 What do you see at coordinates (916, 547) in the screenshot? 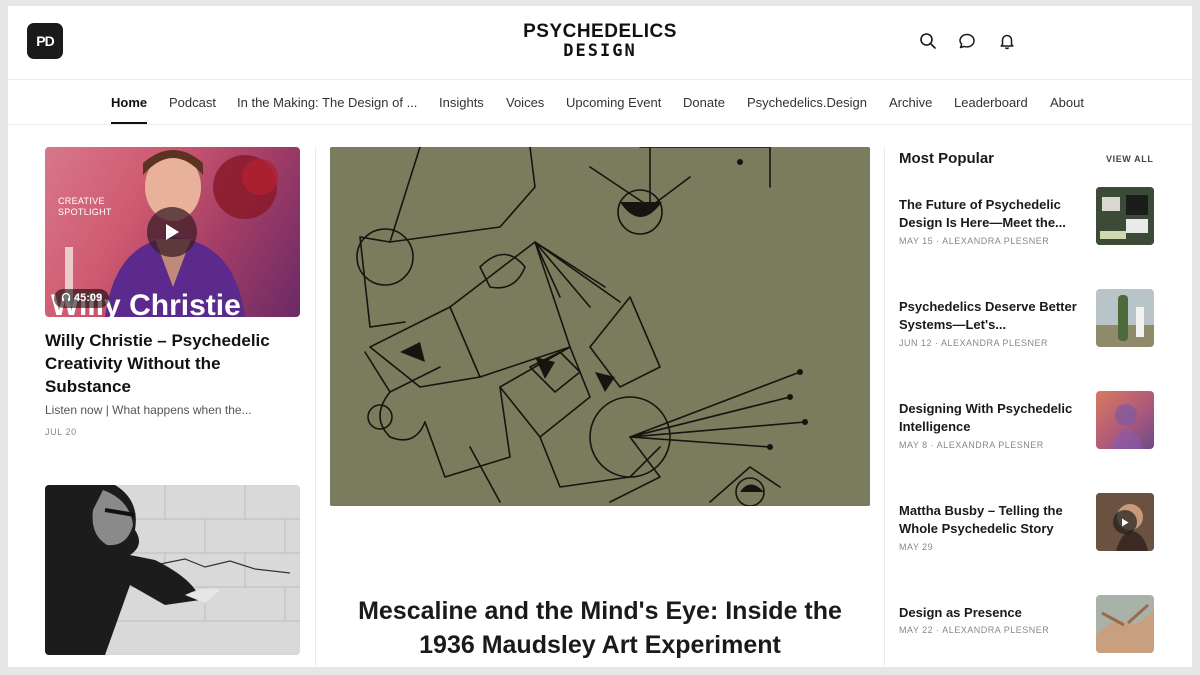
I see `popular-item-meta: MAY 29` at bounding box center [916, 547].